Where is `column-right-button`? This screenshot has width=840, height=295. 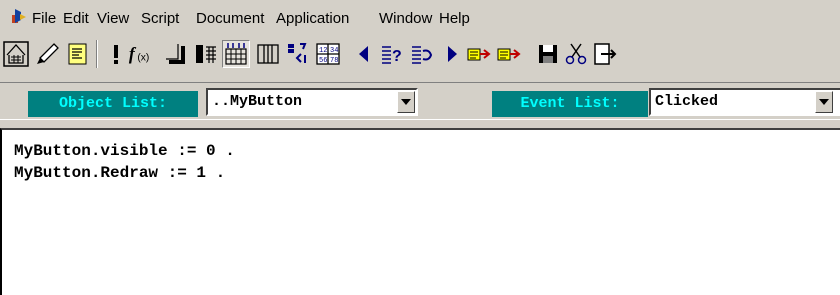 column-right-button is located at coordinates (236, 54).